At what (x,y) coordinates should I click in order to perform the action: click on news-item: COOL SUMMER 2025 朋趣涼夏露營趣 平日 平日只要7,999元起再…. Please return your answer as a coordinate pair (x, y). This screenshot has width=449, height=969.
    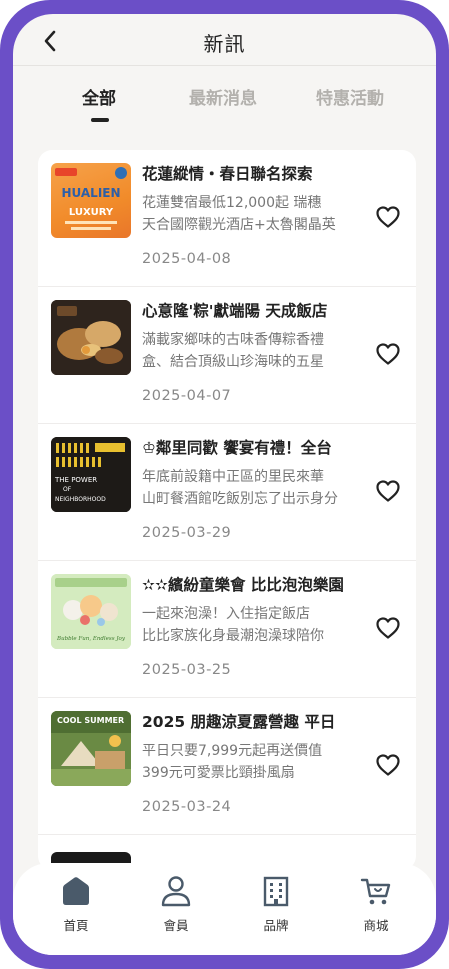
    Looking at the image, I should click on (227, 766).